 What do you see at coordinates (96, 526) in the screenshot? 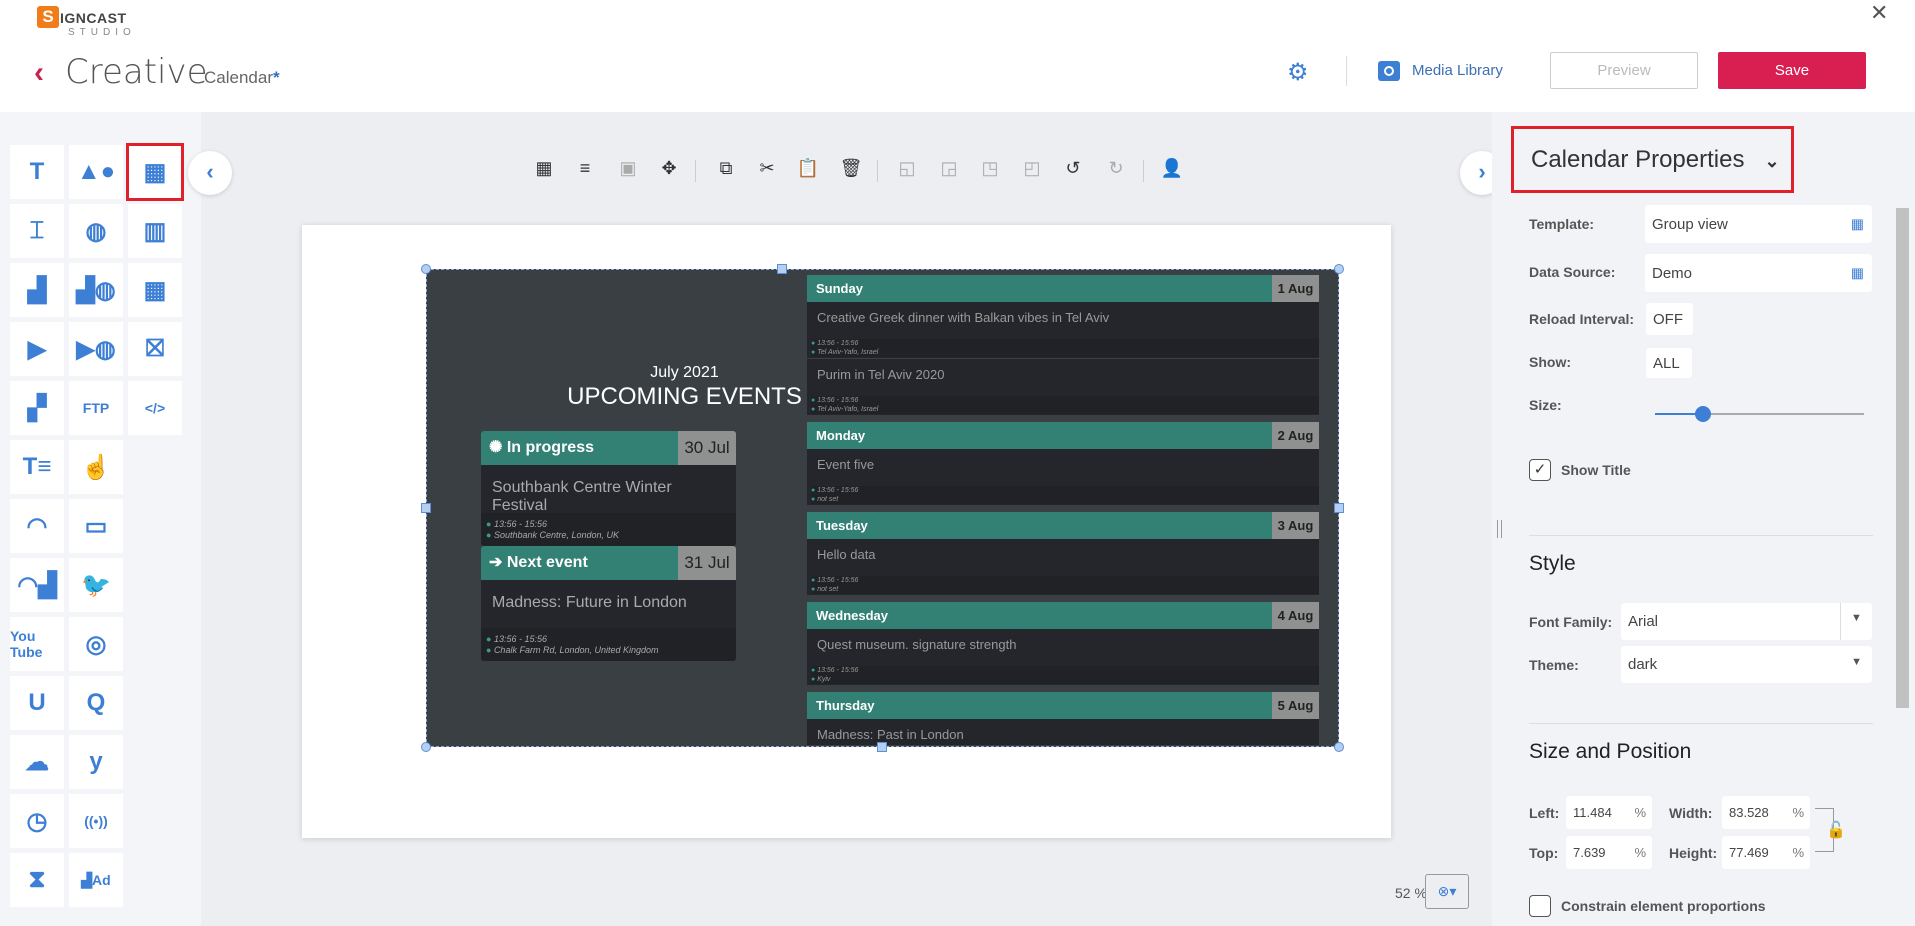
I see `widget-screen-icon: ▭` at bounding box center [96, 526].